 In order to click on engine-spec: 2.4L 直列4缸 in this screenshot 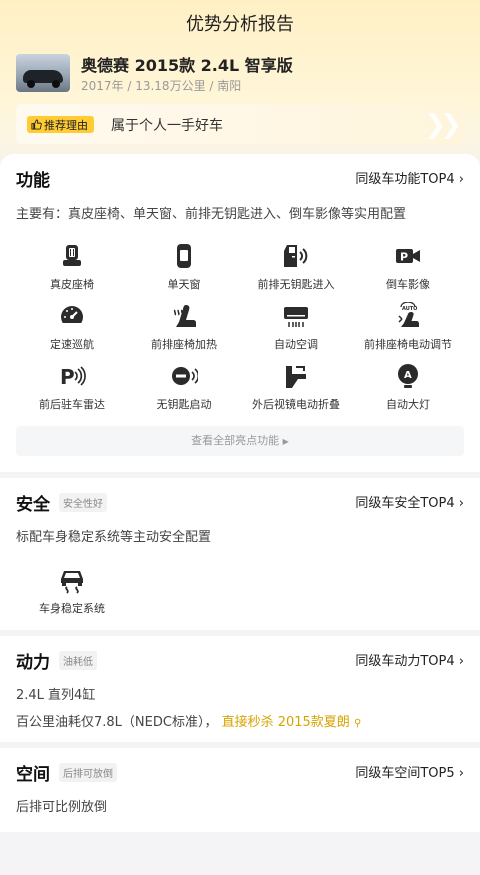, I will do `click(56, 695)`.